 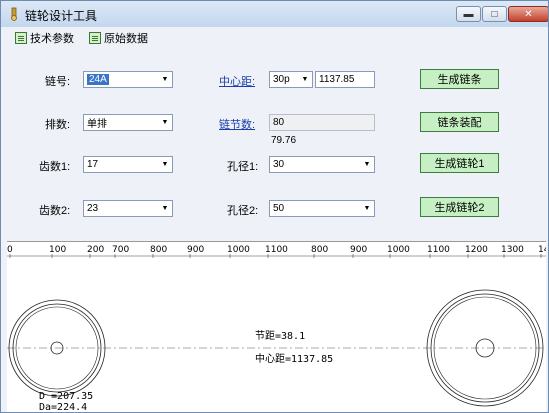 I want to click on ruler-tick-label: 1200, so click(x=476, y=250).